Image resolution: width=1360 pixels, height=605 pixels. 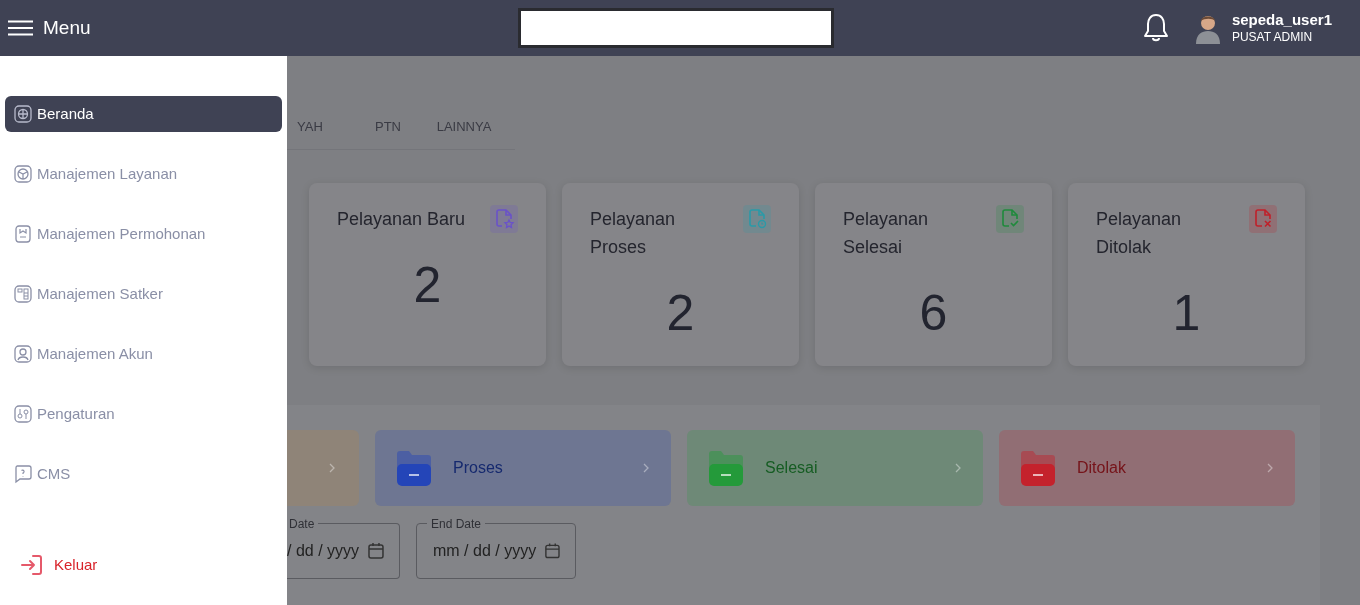 I want to click on status-card: Selesai, so click(x=835, y=468).